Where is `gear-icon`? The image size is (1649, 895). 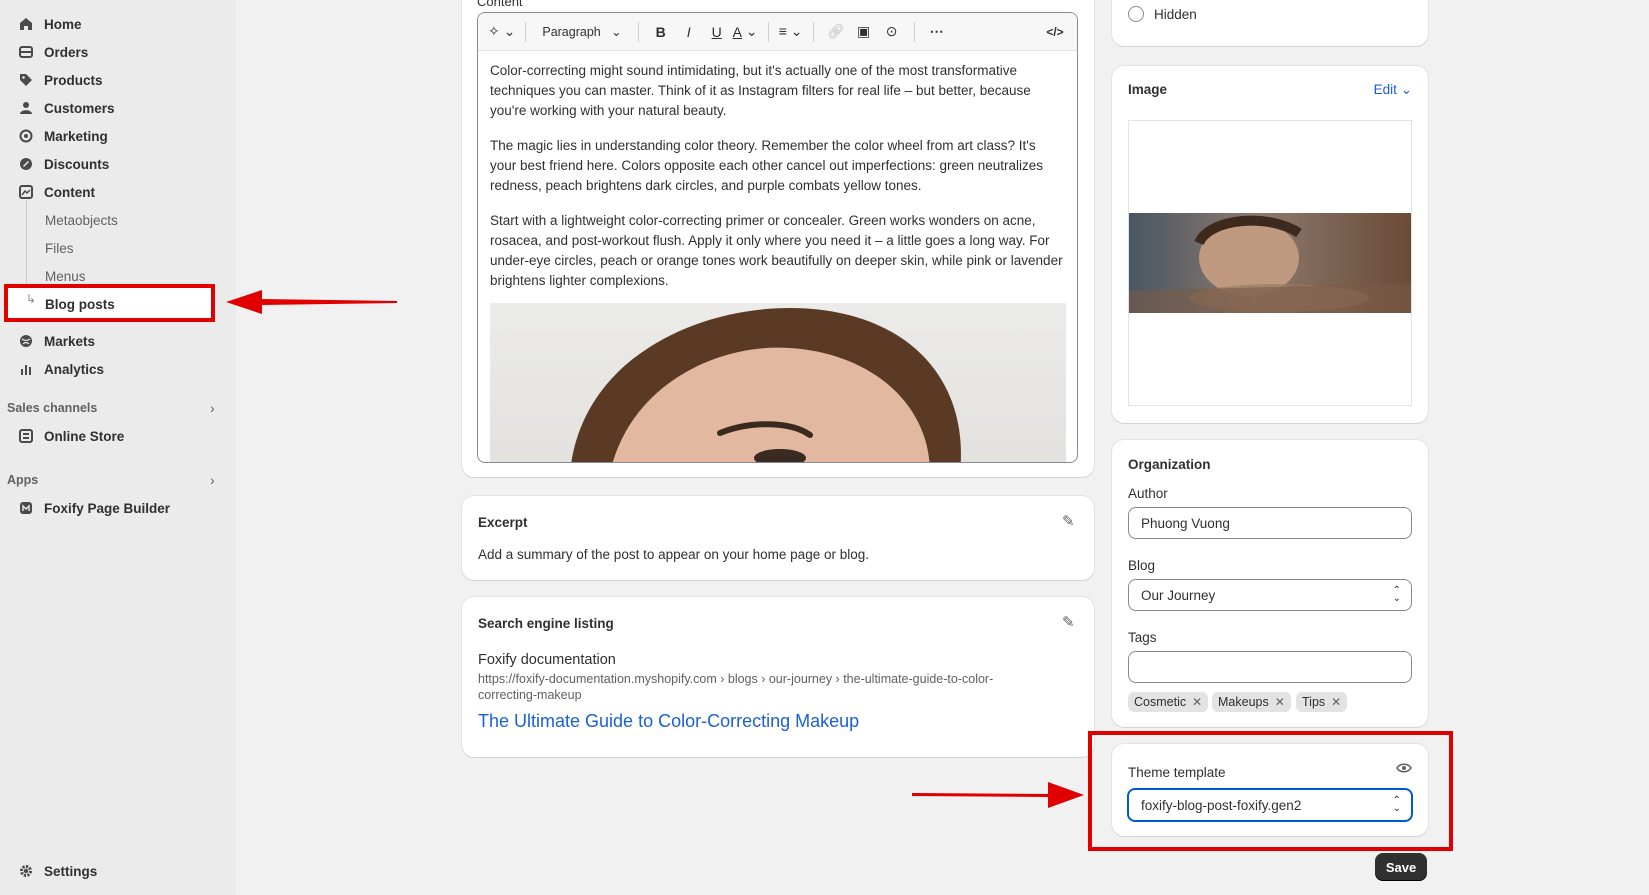
gear-icon is located at coordinates (26, 871).